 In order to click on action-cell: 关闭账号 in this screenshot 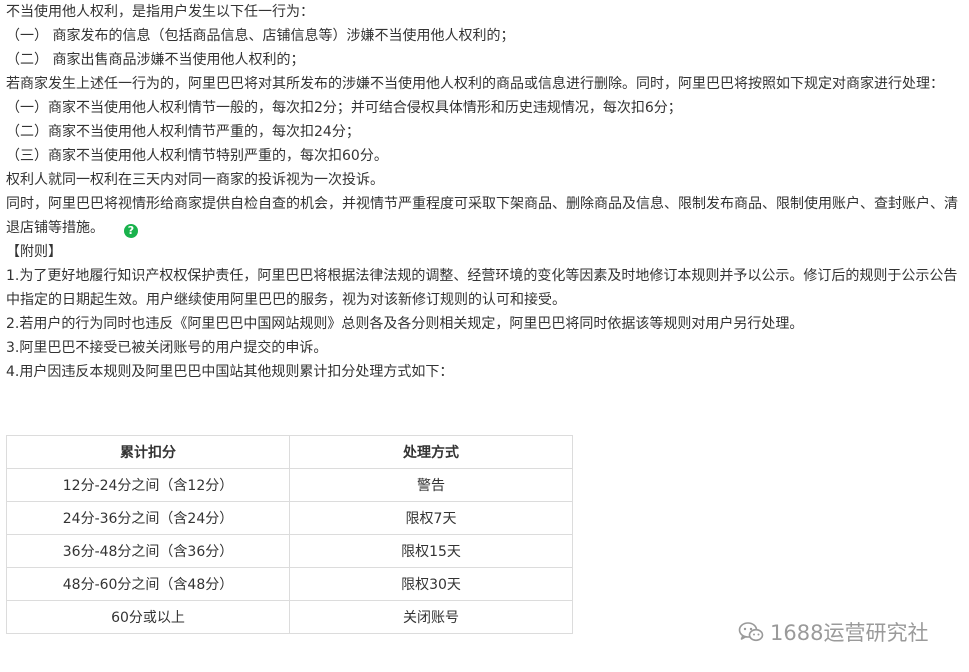, I will do `click(431, 617)`.